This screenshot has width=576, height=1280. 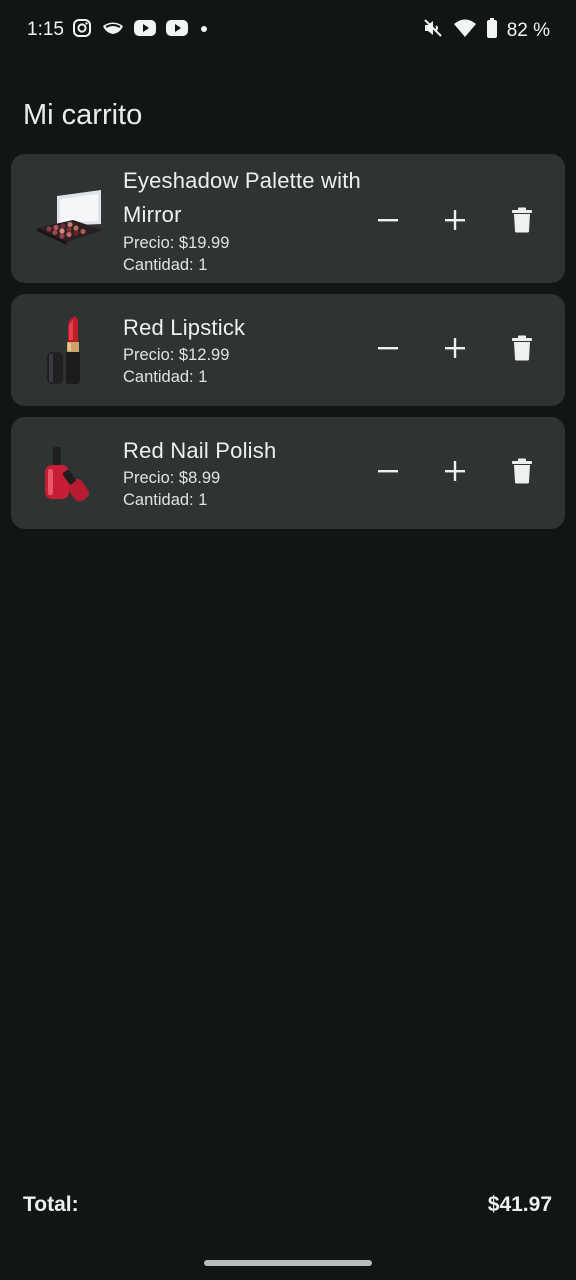 I want to click on wifi-icon, so click(x=465, y=30).